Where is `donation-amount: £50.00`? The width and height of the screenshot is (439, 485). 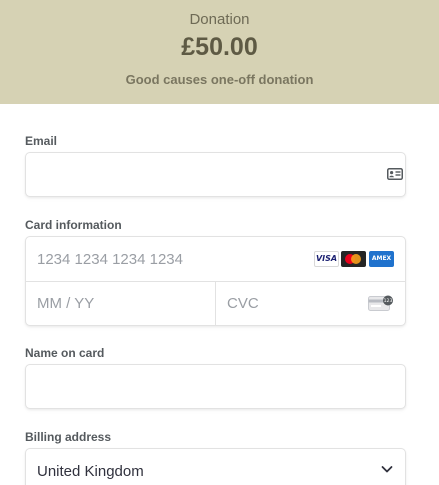
donation-amount: £50.00 is located at coordinates (219, 47).